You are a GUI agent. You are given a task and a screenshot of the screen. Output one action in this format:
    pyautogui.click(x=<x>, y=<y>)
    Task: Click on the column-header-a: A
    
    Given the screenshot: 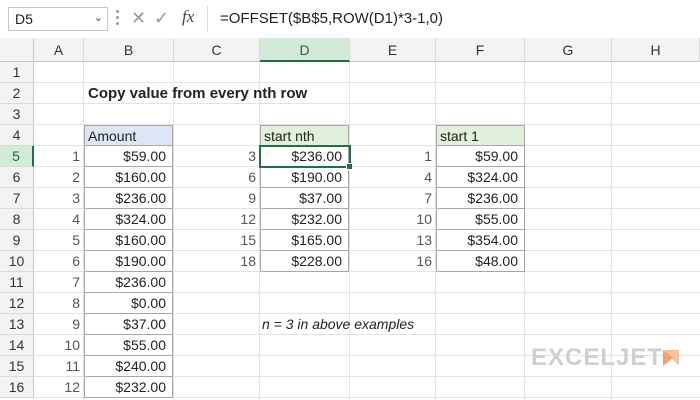 What is the action you would take?
    pyautogui.click(x=59, y=50)
    